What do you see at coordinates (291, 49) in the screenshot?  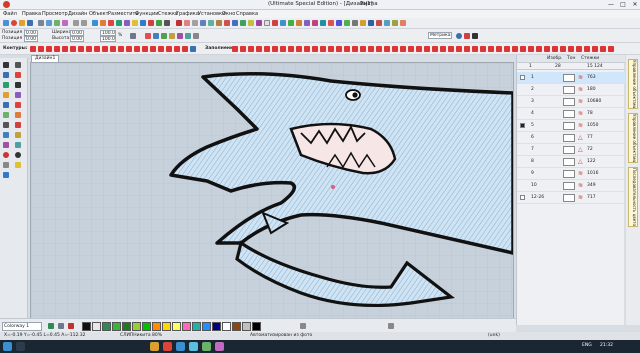 I see `fill-8-icon` at bounding box center [291, 49].